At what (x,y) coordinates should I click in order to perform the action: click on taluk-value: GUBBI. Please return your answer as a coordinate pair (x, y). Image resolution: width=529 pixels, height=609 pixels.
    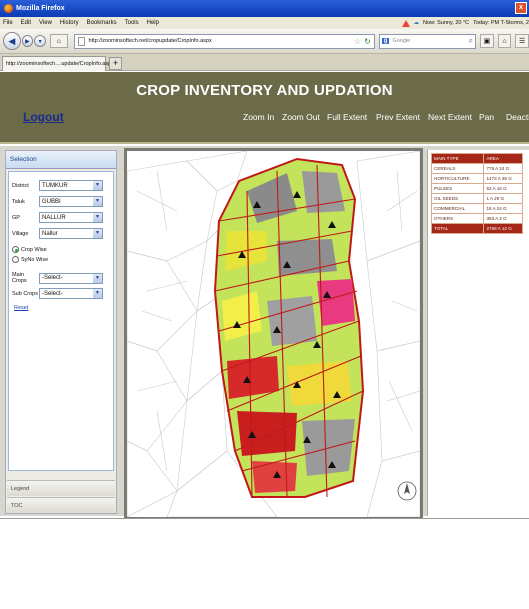
    Looking at the image, I should click on (51, 201).